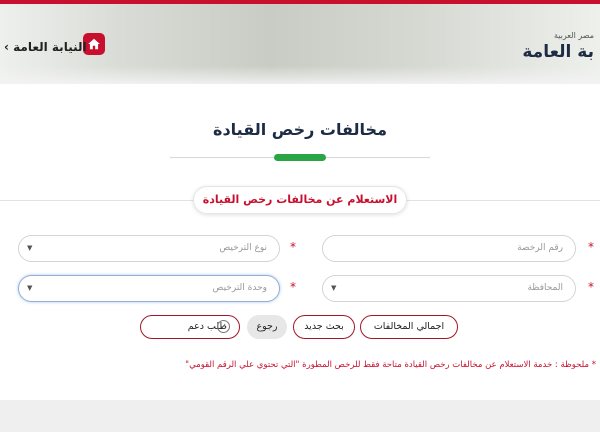 This screenshot has height=432, width=600. Describe the element at coordinates (190, 327) in the screenshot. I see `support-request-button: طلب دعم ✓` at that location.